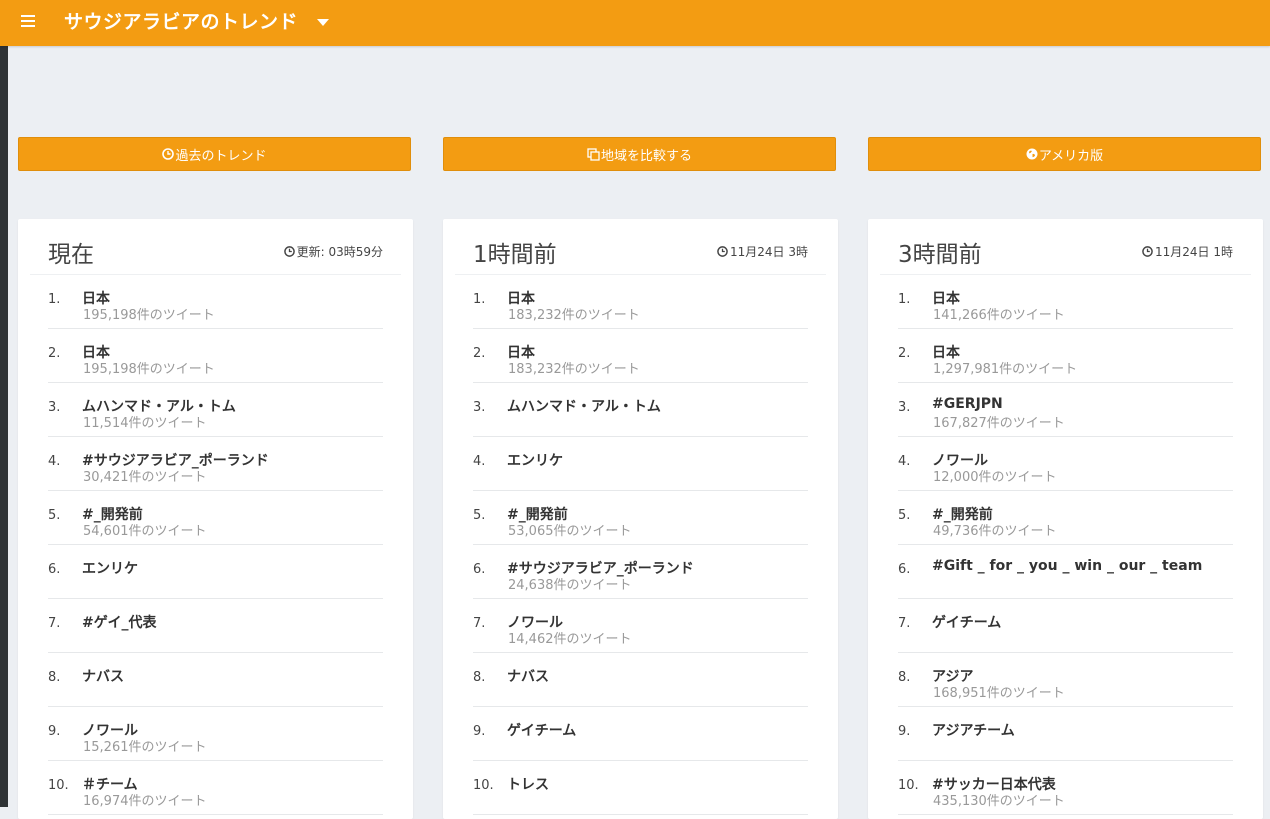 This screenshot has height=819, width=1270. I want to click on trend-item: 4. ノワール 12,000件のツイート, so click(1065, 470).